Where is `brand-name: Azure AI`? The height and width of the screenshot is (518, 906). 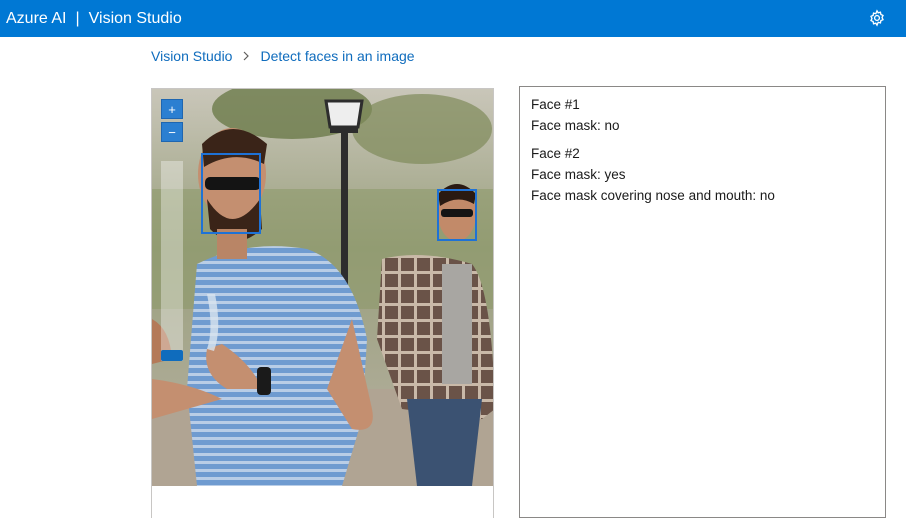 brand-name: Azure AI is located at coordinates (36, 18).